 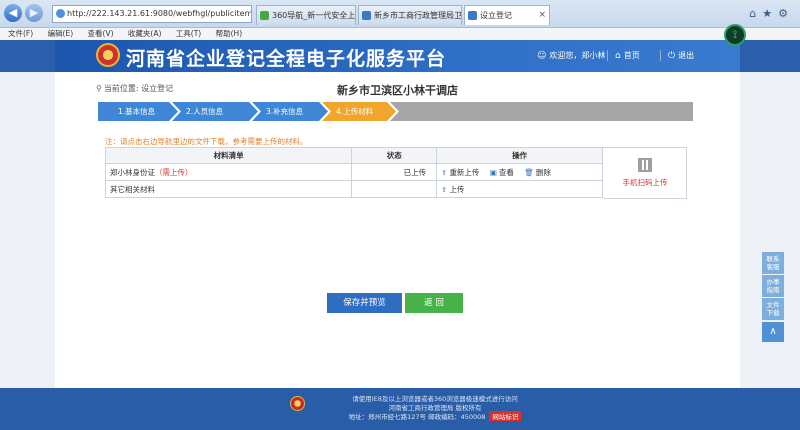 What do you see at coordinates (493, 172) in the screenshot?
I see `view-icon: ▣` at bounding box center [493, 172].